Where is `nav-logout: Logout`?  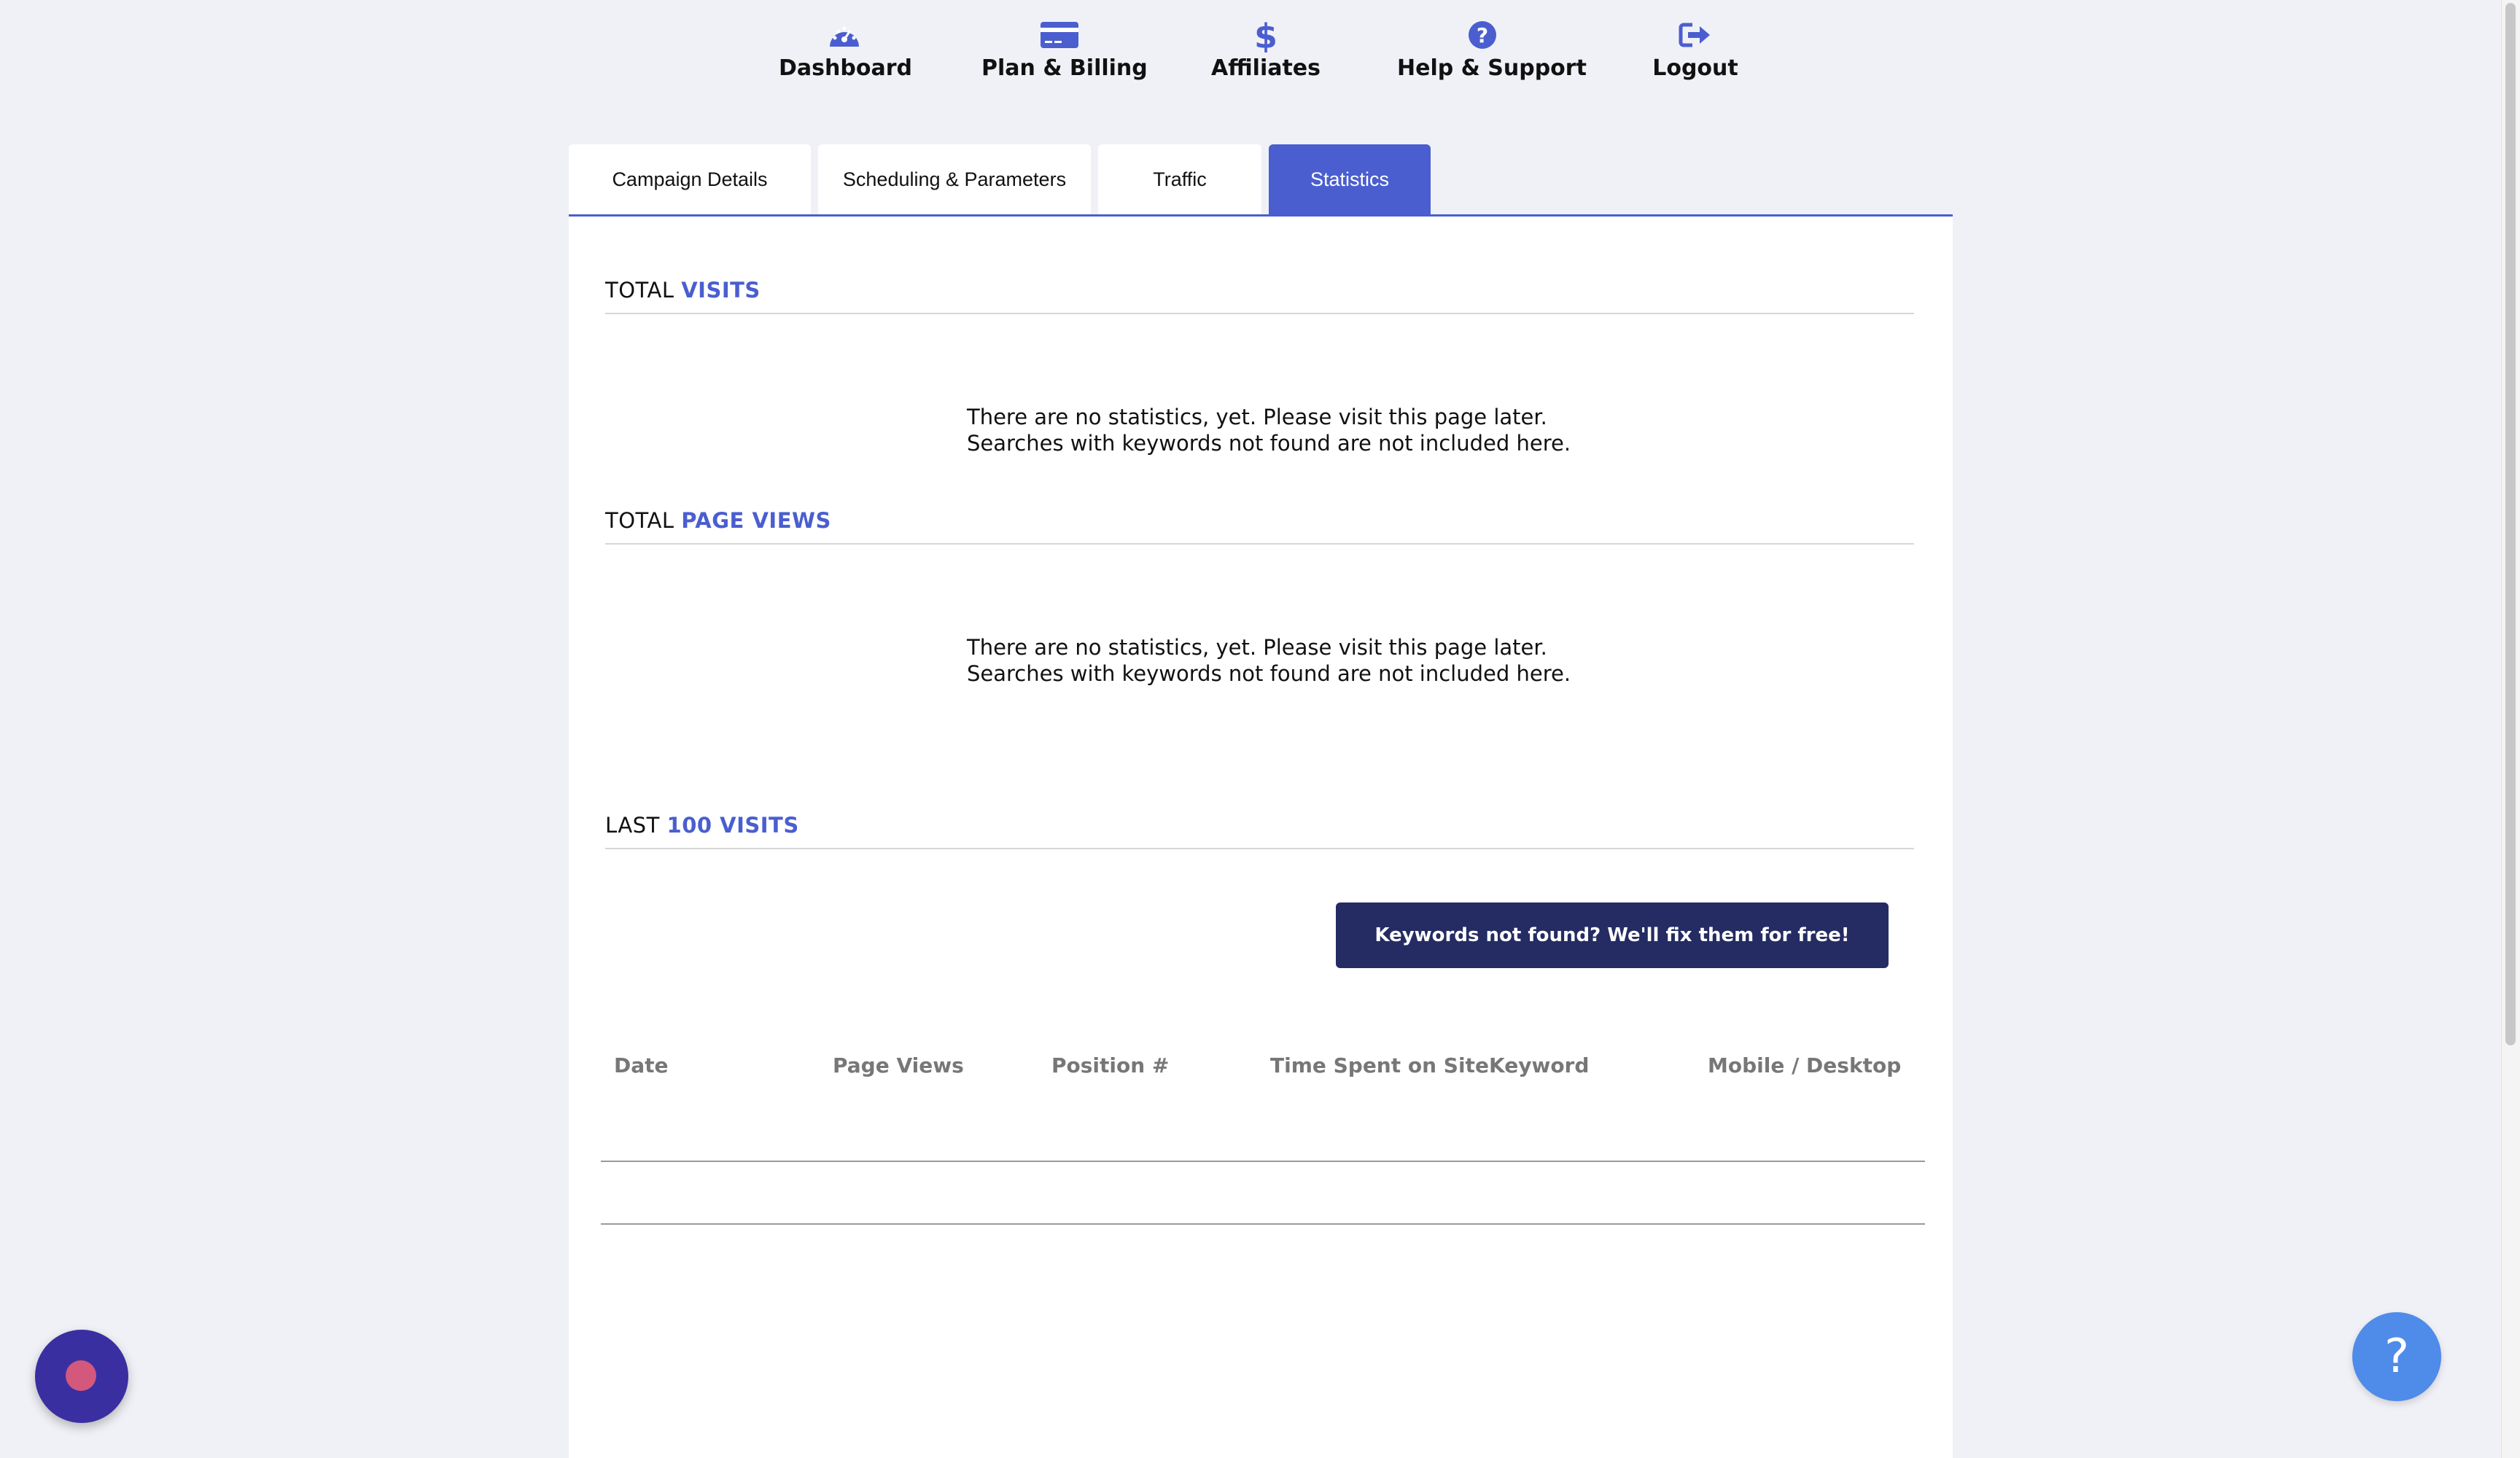 nav-logout: Logout is located at coordinates (1695, 50).